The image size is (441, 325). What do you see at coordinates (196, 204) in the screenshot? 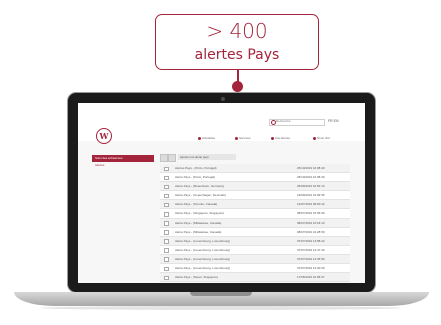
I see `alert-name: Alerte Pays - (Toronto, Canada)` at bounding box center [196, 204].